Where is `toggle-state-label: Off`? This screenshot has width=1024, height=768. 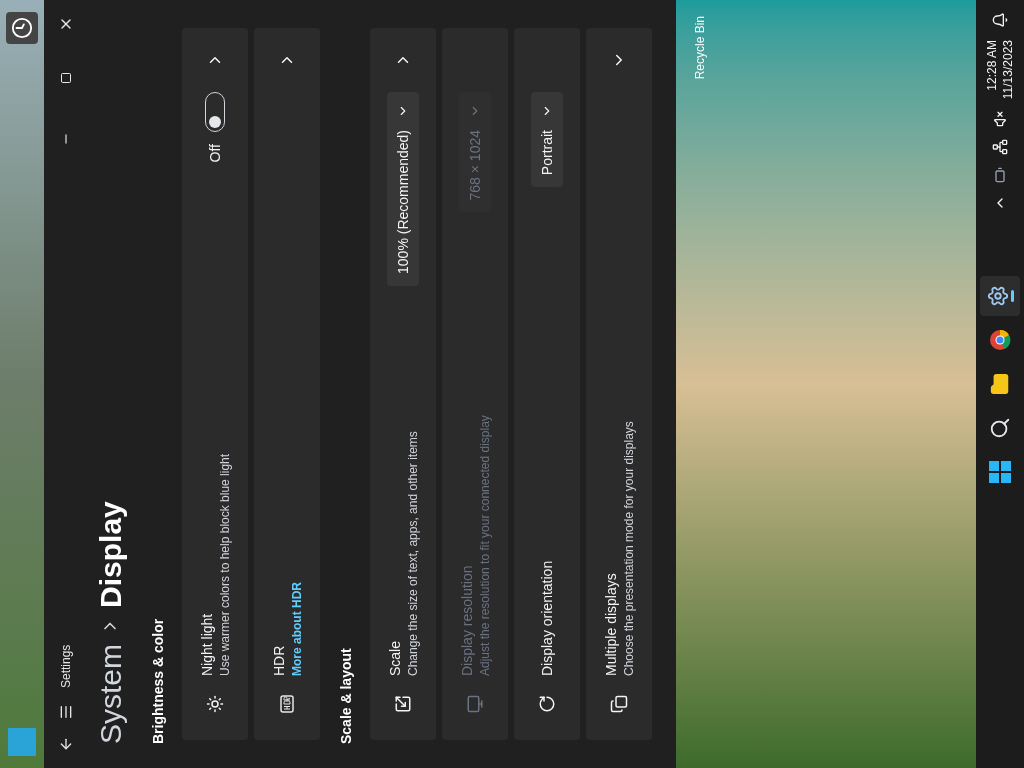
toggle-state-label: Off is located at coordinates (215, 153).